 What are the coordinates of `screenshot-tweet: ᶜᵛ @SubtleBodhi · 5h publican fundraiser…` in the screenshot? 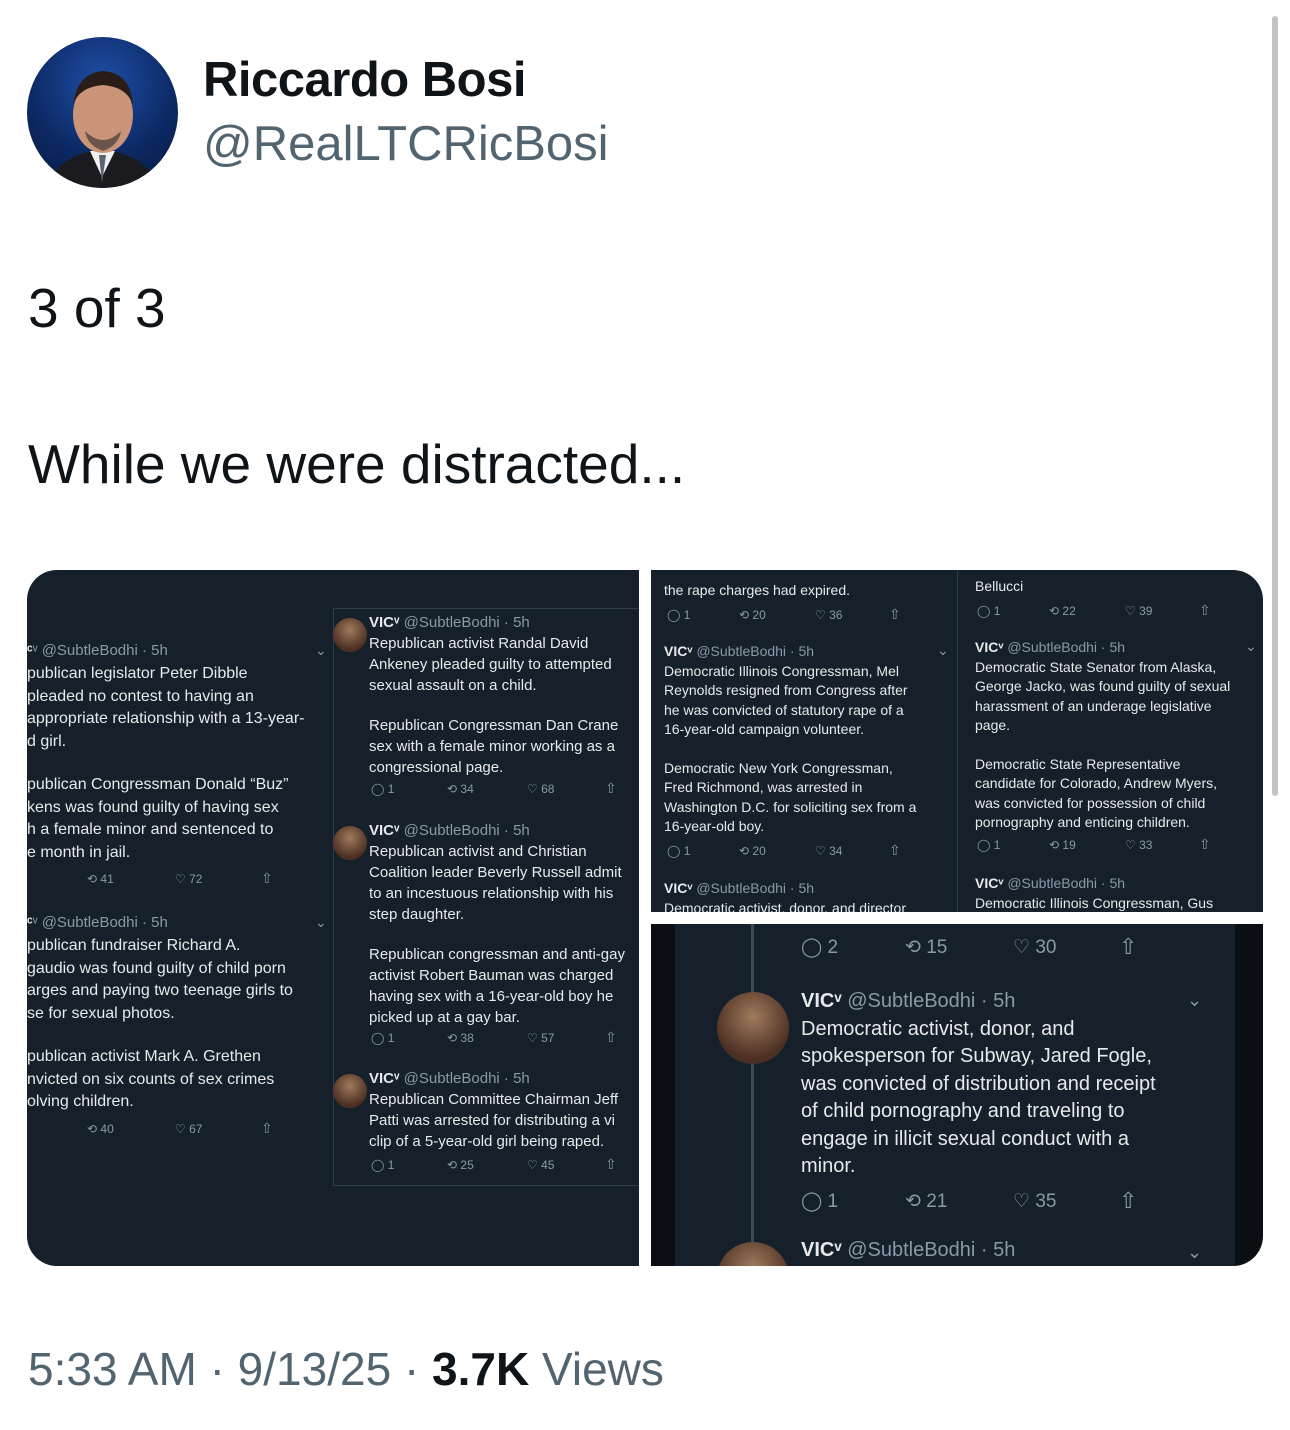 It's located at (160, 1012).